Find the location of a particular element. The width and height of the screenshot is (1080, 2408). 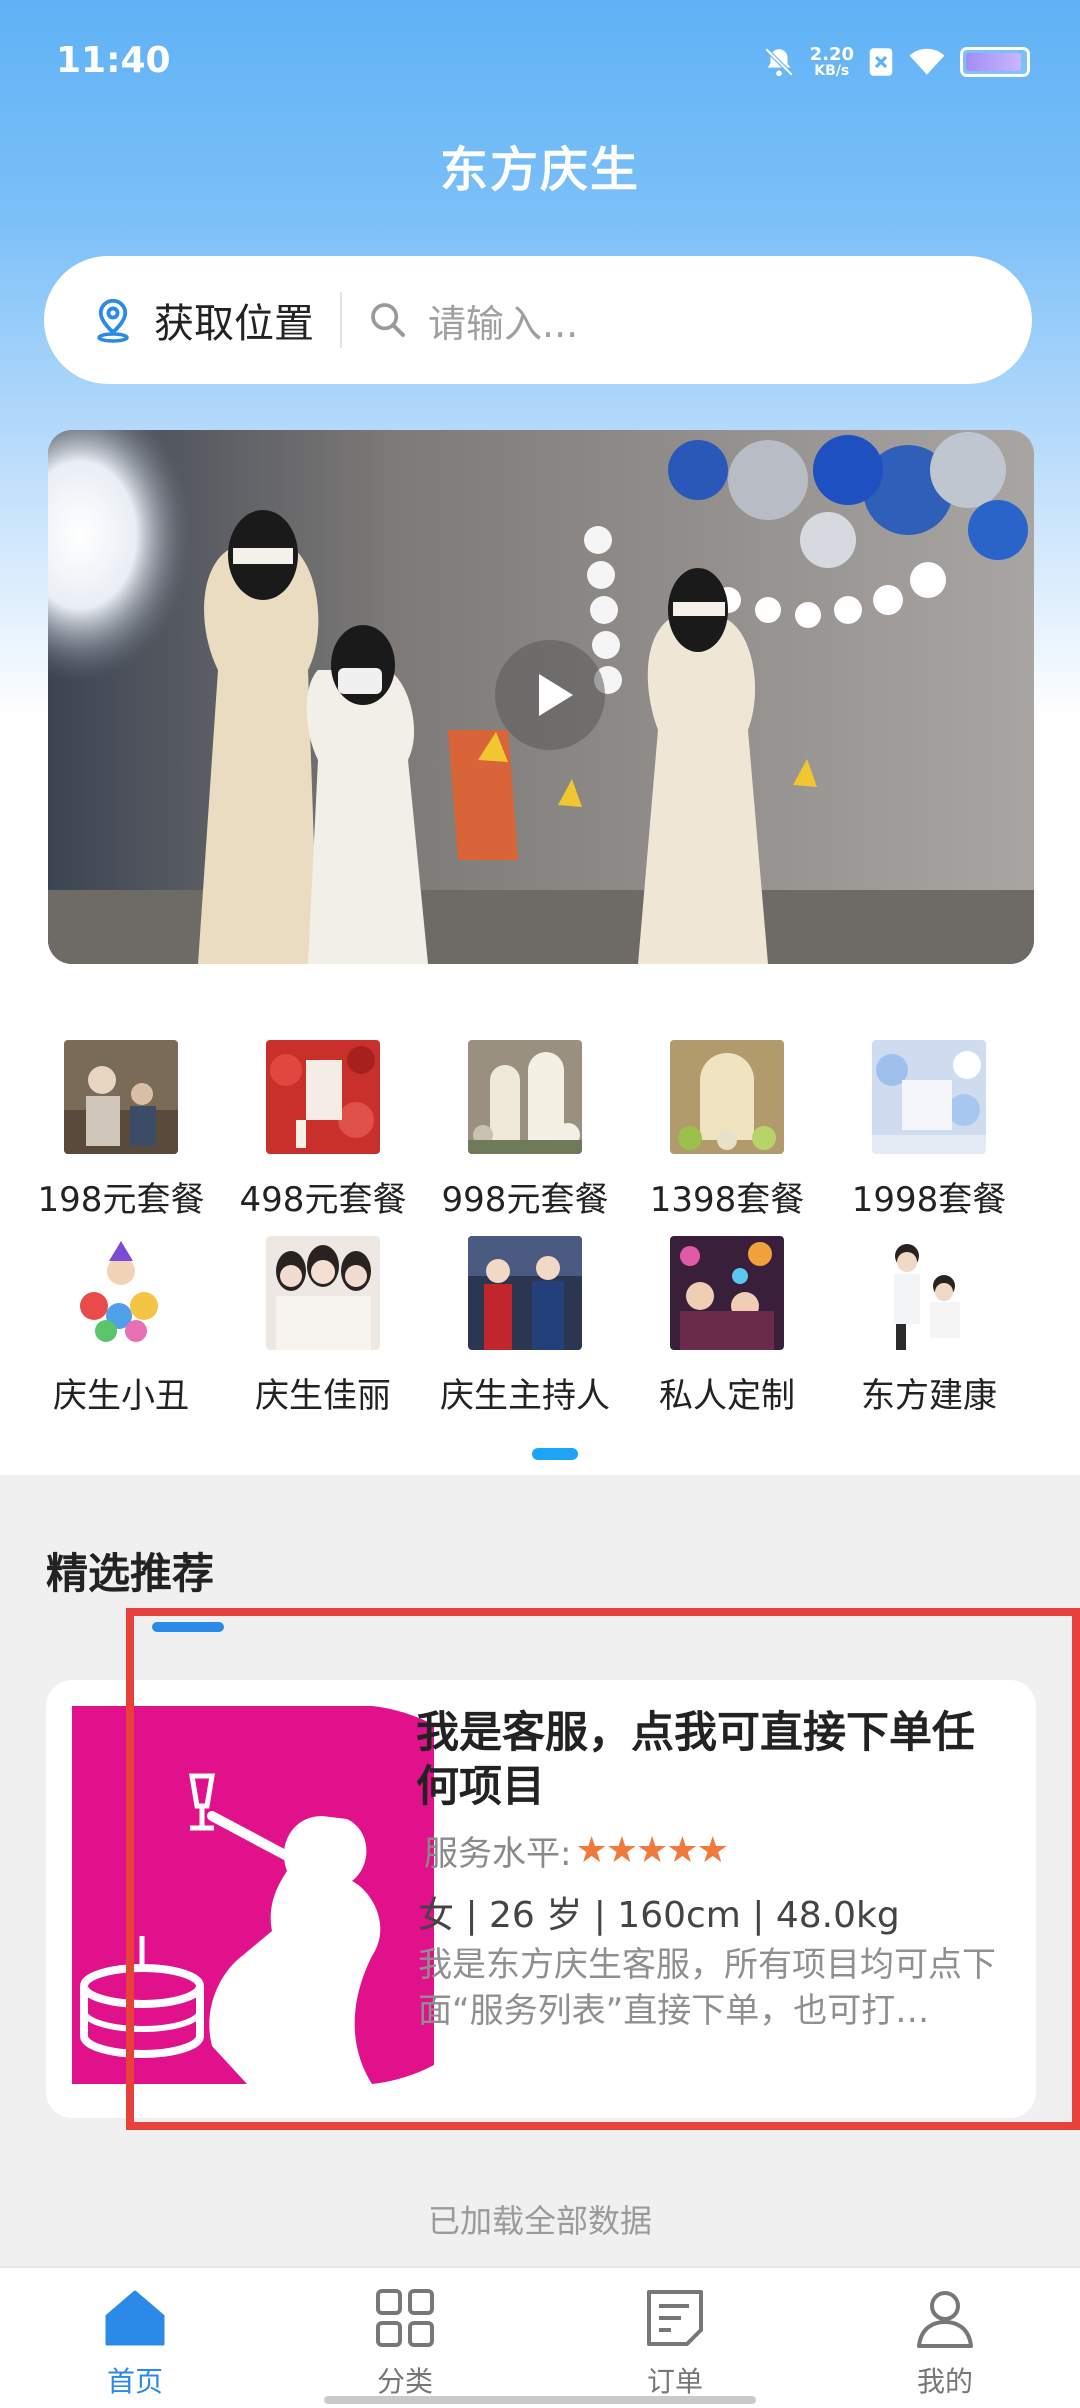

category-item: 私人定制 is located at coordinates (727, 1326).